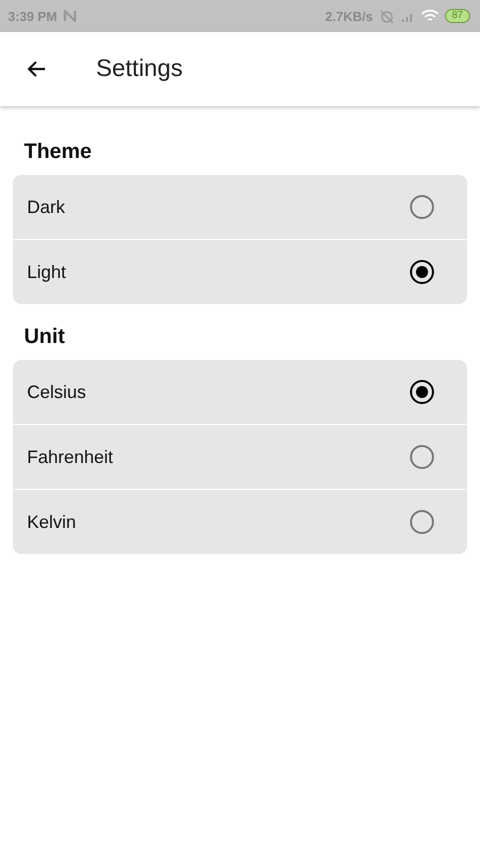 This screenshot has height=853, width=480. I want to click on wifi-icon, so click(429, 16).